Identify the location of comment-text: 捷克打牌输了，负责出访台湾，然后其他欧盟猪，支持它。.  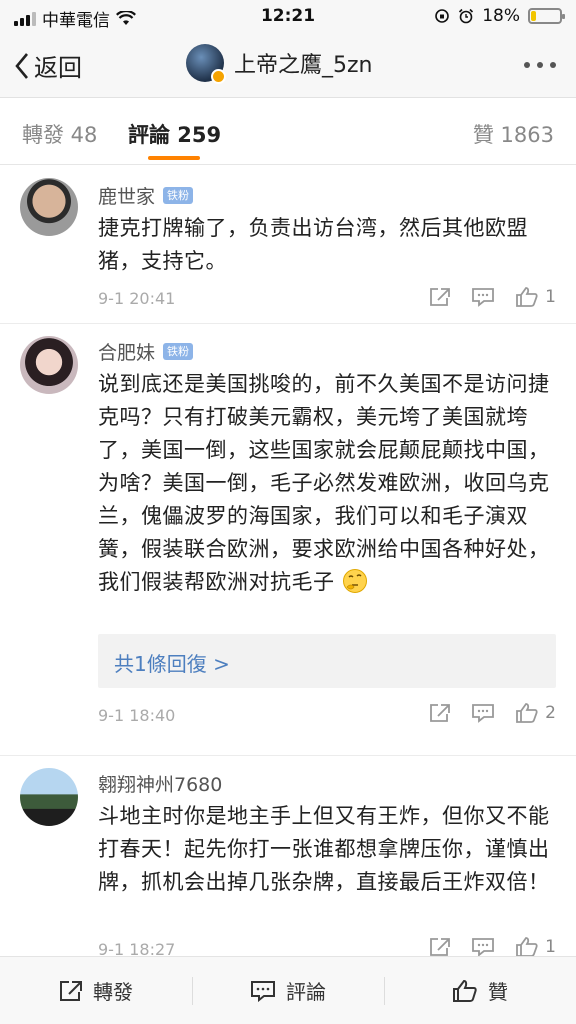
(313, 244).